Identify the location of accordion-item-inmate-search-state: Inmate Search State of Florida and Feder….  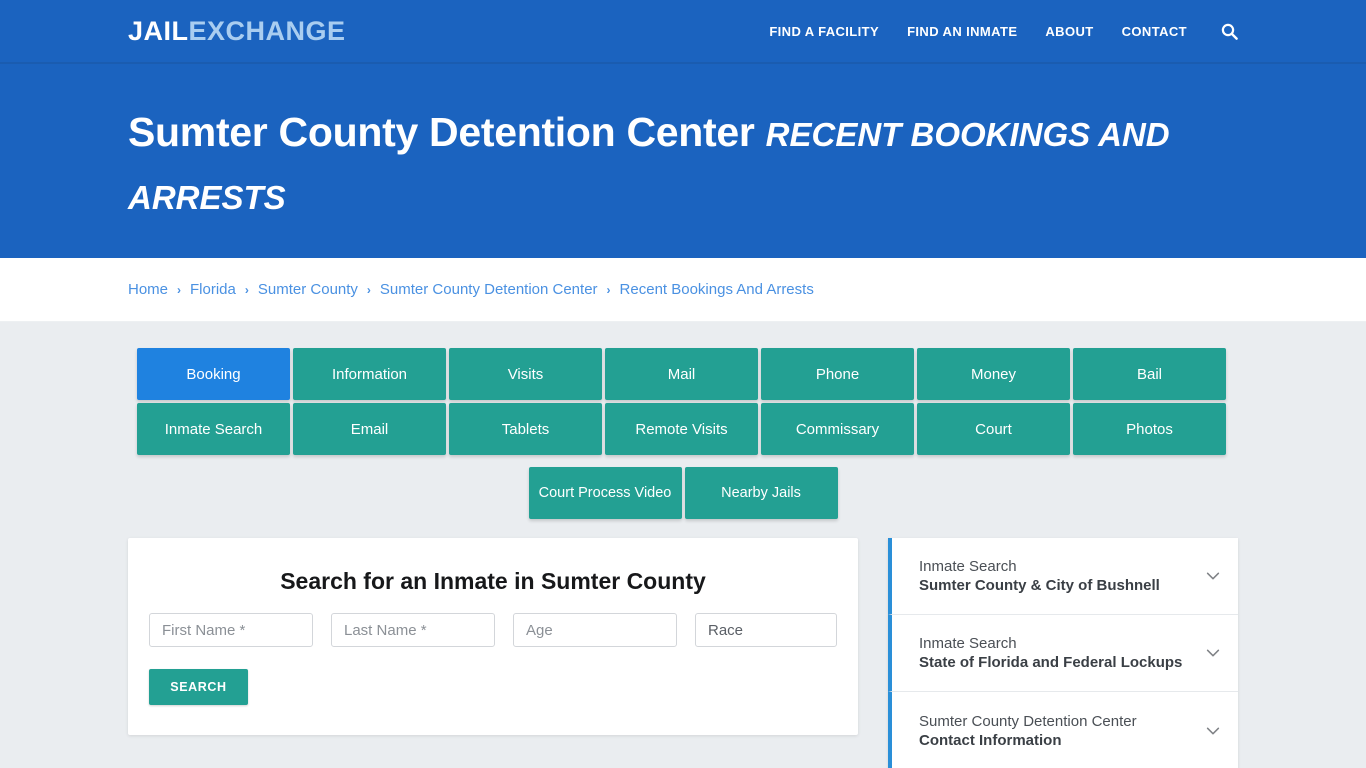
(1063, 653).